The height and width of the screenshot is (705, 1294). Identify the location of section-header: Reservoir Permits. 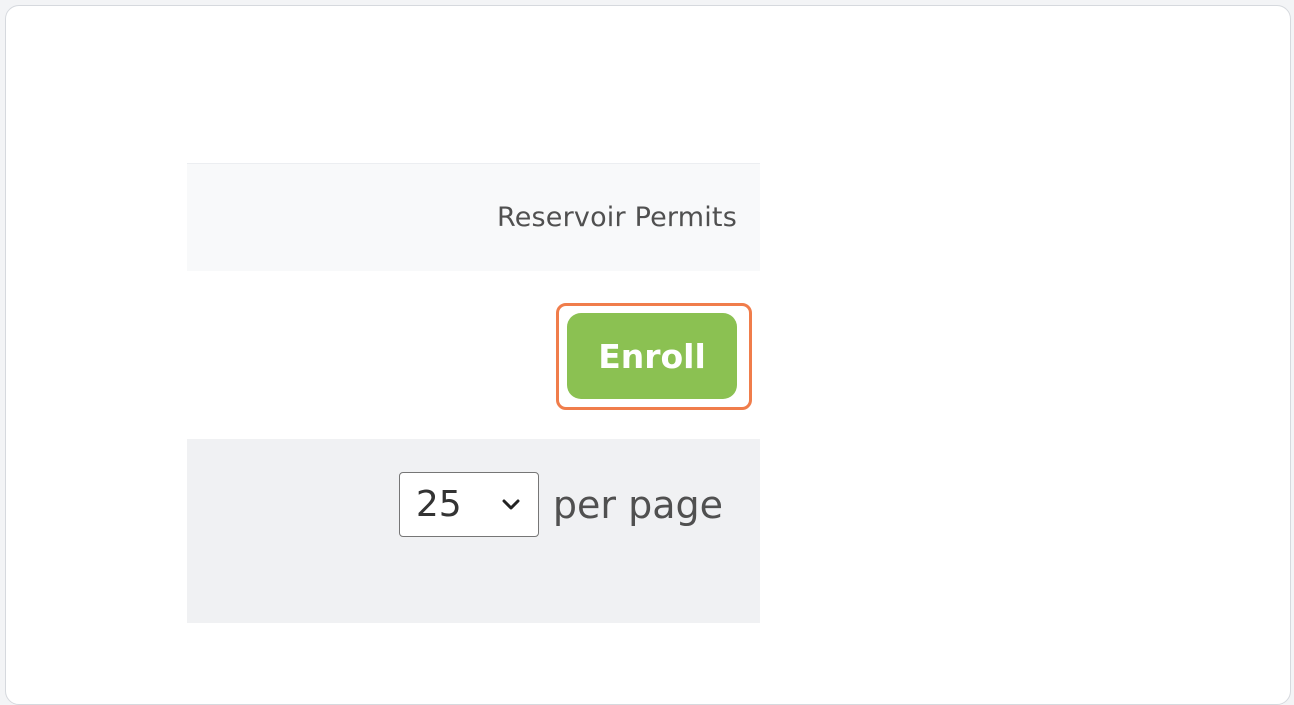
(473, 217).